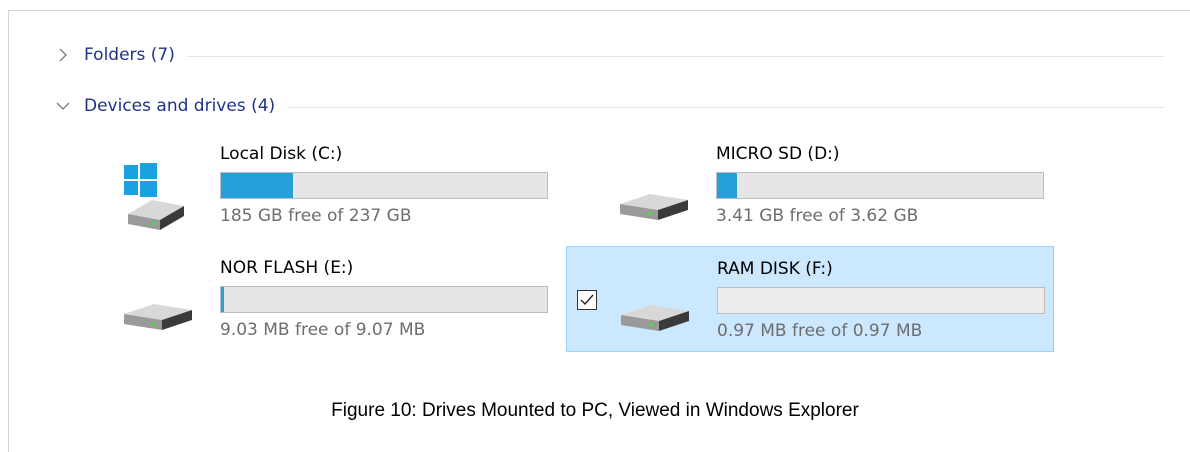 Image resolution: width=1190 pixels, height=452 pixels. Describe the element at coordinates (817, 216) in the screenshot. I see `drive-free-space: 3.41 GB free of 3.62 GB` at that location.